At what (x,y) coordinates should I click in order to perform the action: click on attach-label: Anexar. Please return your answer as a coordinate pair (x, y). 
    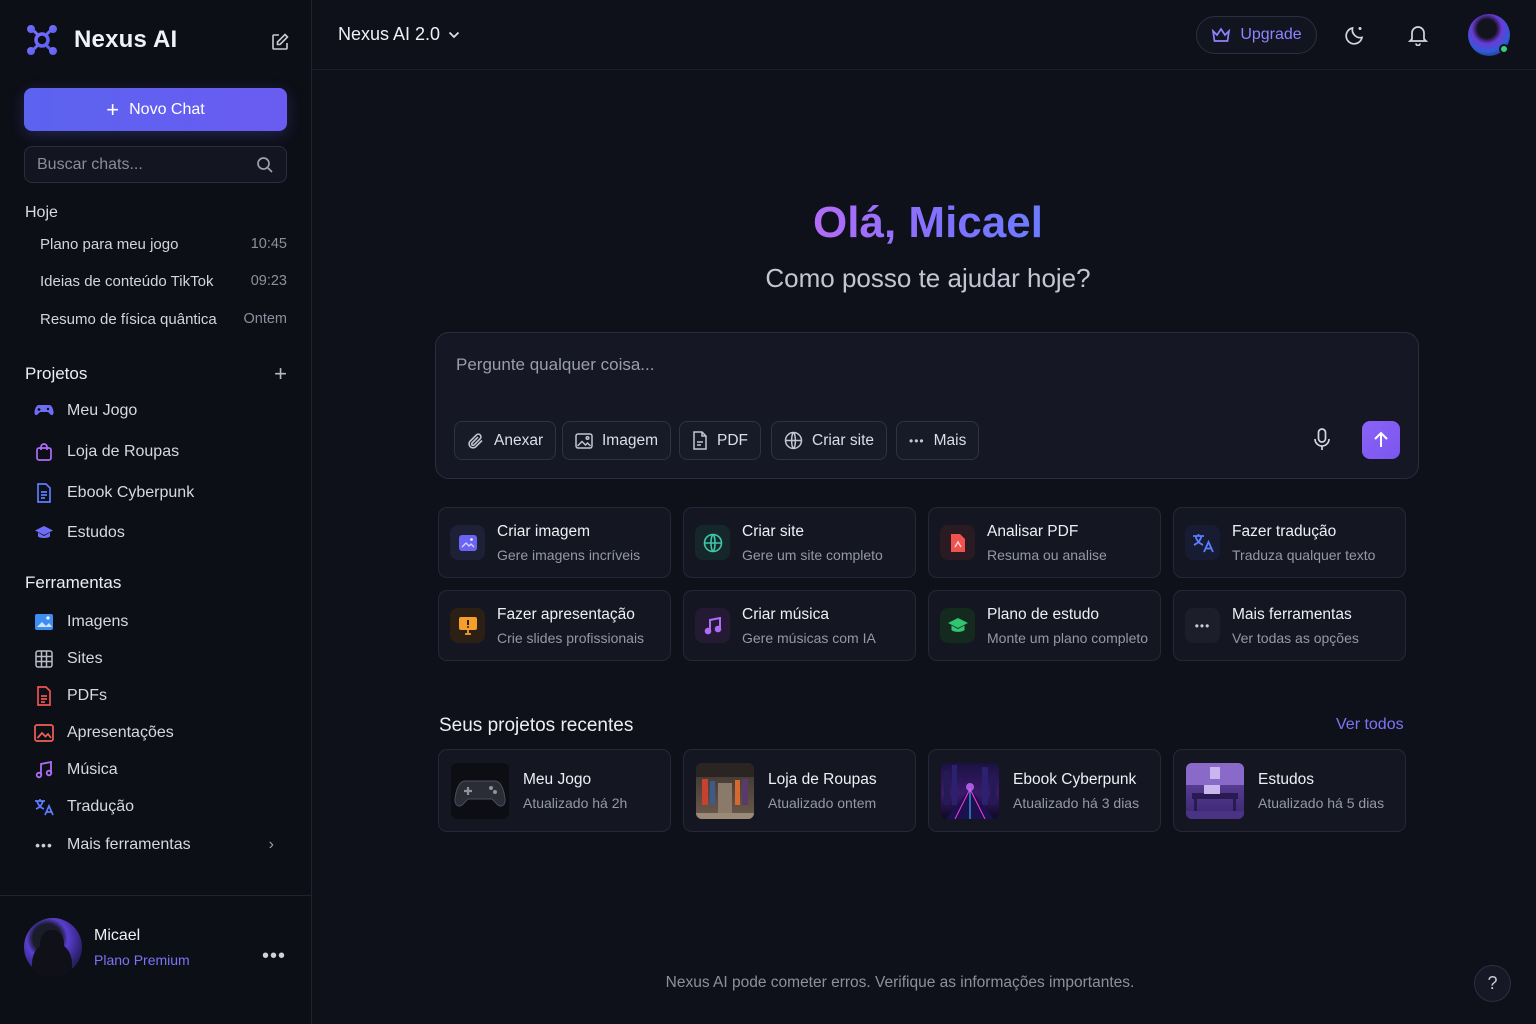
    Looking at the image, I should click on (519, 440).